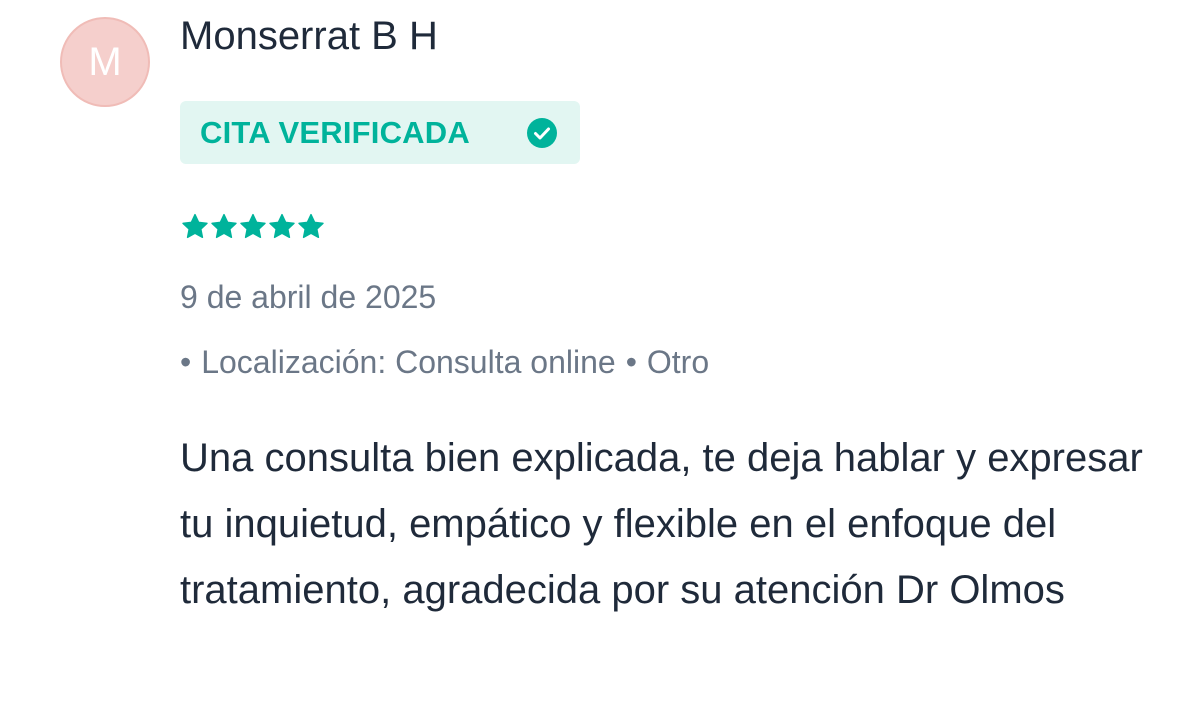  I want to click on review-date: 9 de abril de 2025, so click(308, 297).